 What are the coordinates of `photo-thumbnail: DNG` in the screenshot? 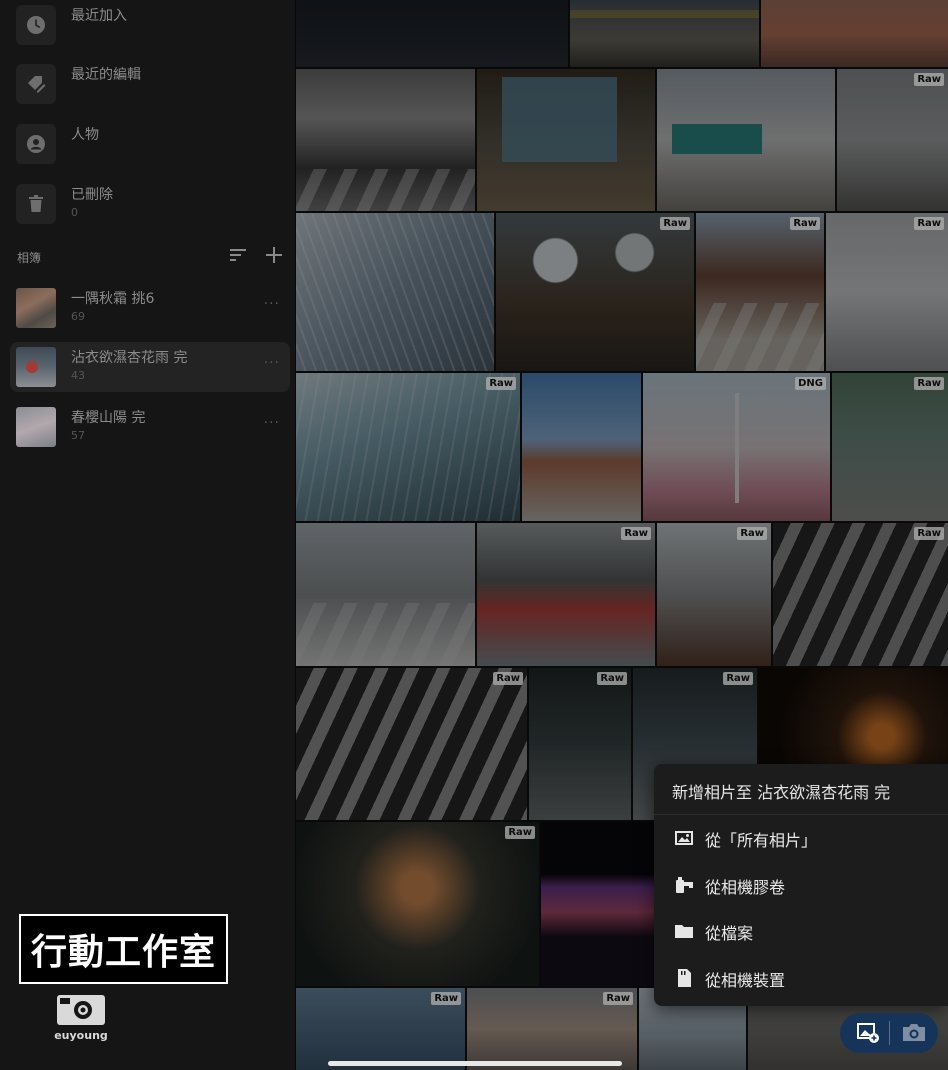 It's located at (736, 447).